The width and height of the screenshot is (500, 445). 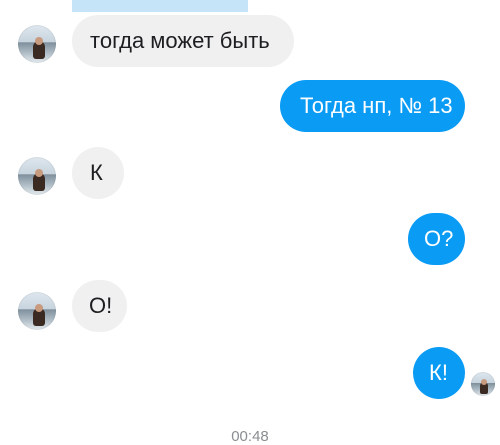 I want to click on message-timestamp: 00:48, so click(x=250, y=436).